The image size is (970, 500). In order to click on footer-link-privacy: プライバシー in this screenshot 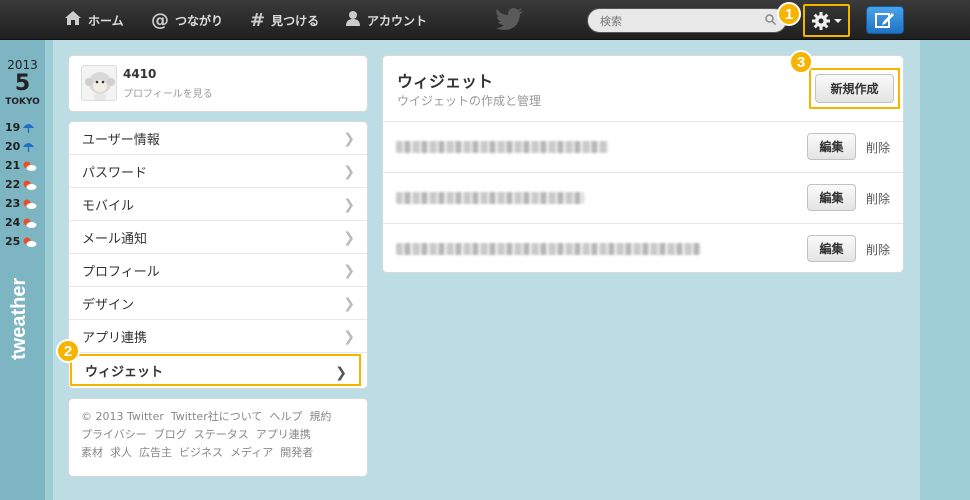, I will do `click(114, 434)`.